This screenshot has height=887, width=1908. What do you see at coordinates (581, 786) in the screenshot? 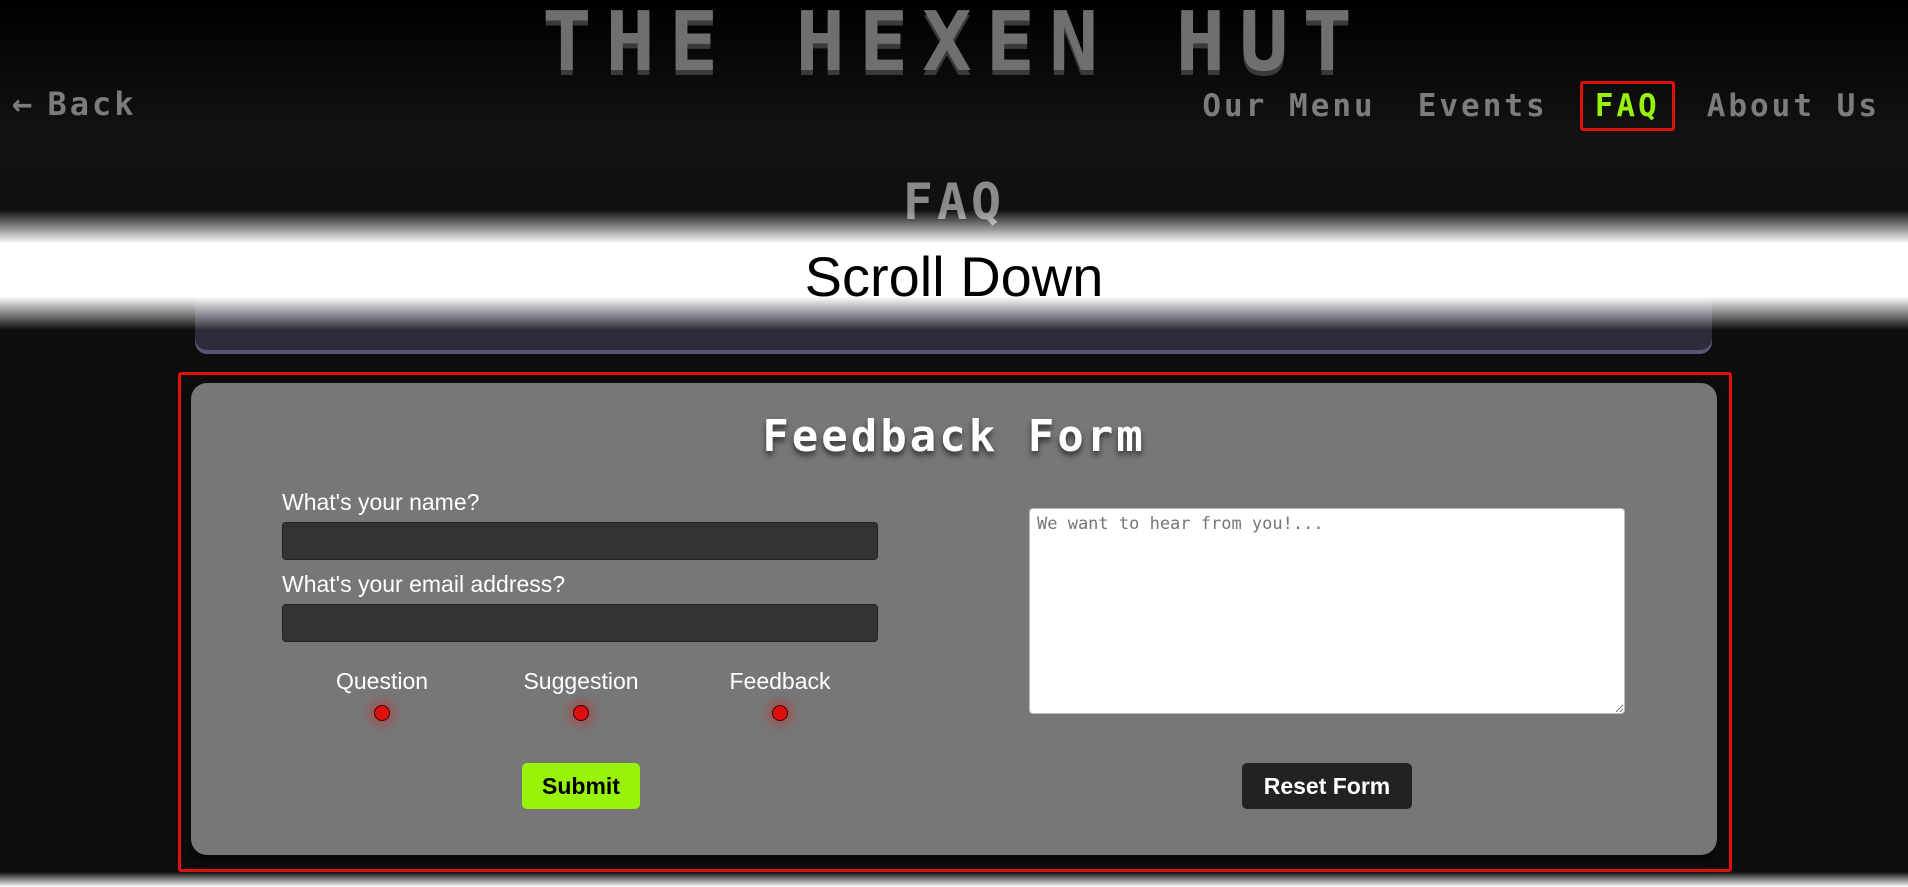
I see `submit-button: Submit` at bounding box center [581, 786].